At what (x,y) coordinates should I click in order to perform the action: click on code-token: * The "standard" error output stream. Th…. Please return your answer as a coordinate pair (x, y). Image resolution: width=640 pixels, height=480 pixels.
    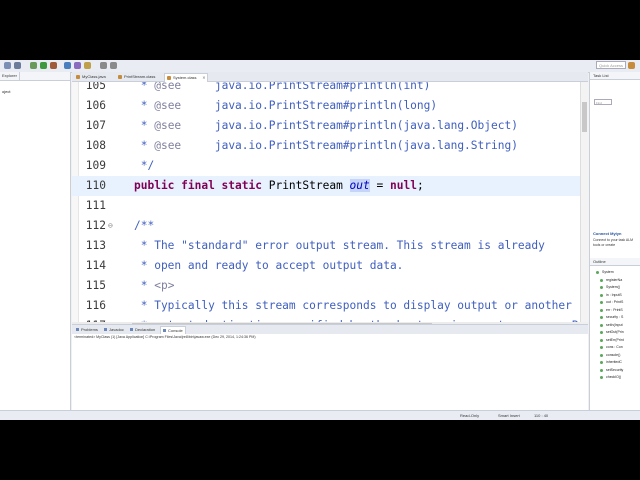
    Looking at the image, I should click on (339, 245).